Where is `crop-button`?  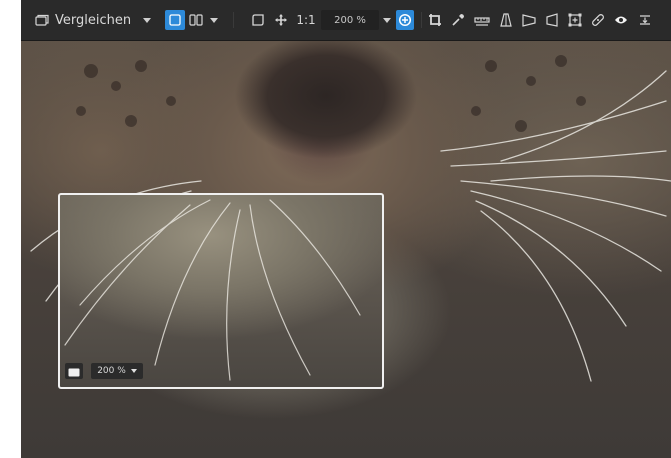 crop-button is located at coordinates (435, 20).